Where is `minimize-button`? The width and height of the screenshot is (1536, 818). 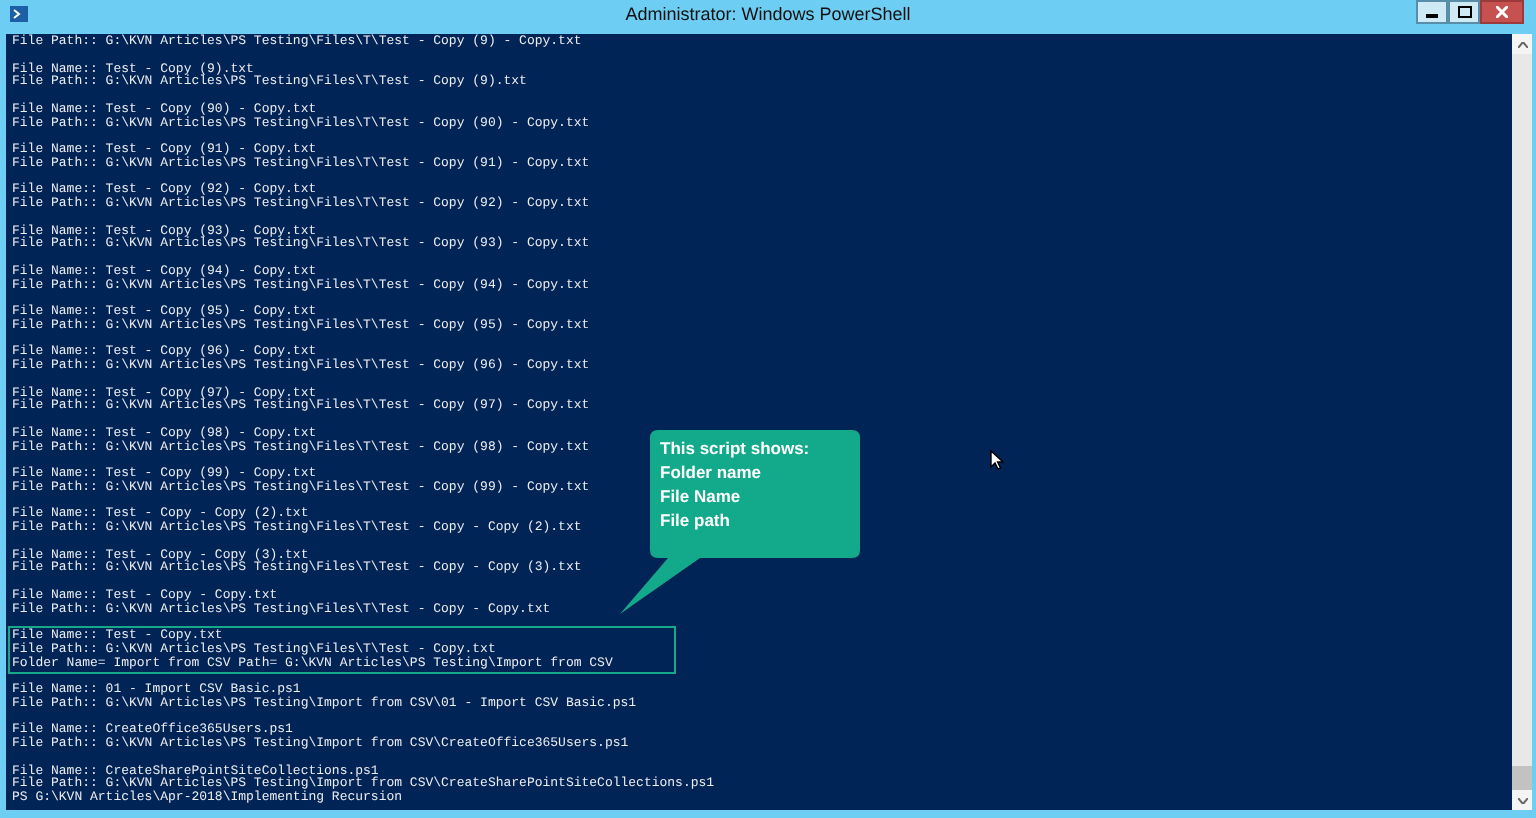
minimize-button is located at coordinates (1432, 12).